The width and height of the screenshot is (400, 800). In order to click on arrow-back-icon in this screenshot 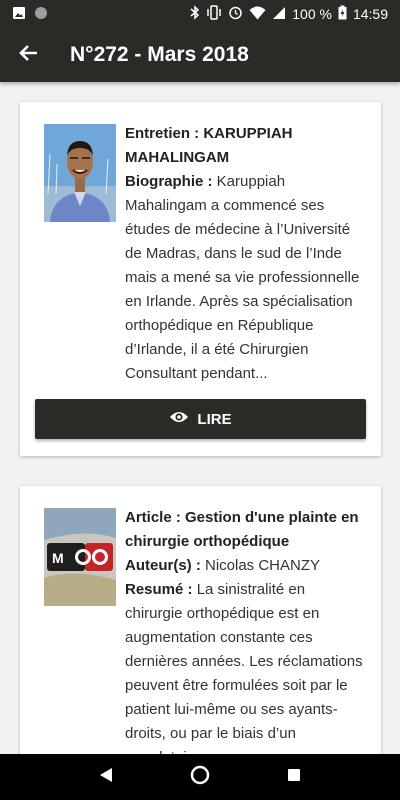, I will do `click(28, 55)`.